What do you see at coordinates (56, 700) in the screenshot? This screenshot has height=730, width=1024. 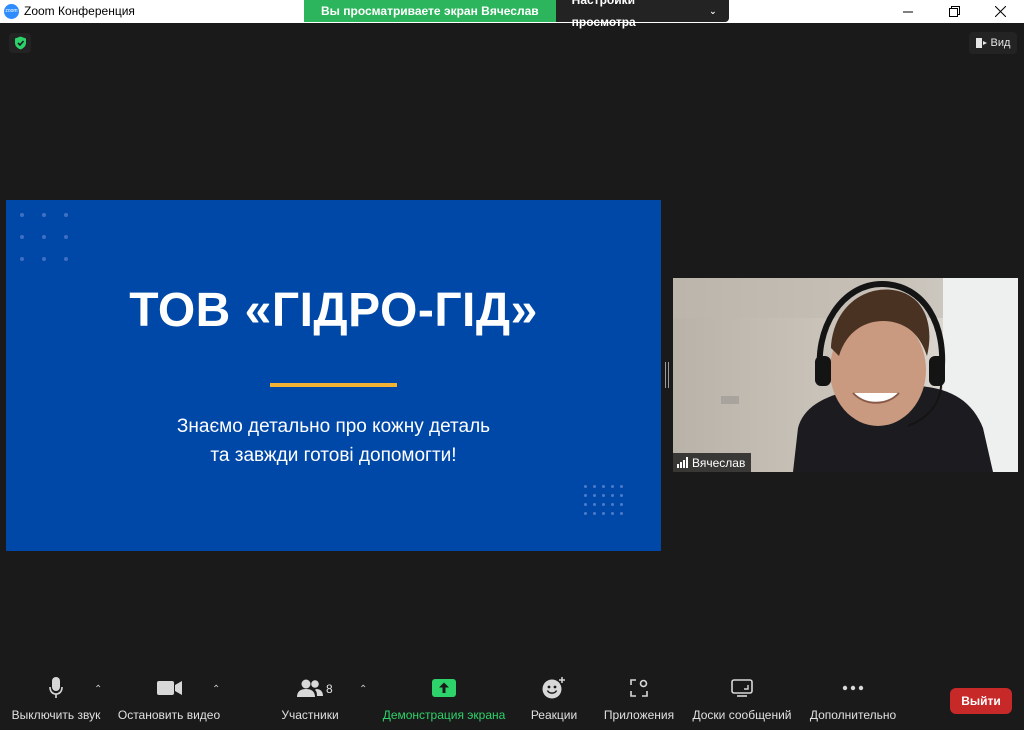 I see `mute-button: Выключить звук` at bounding box center [56, 700].